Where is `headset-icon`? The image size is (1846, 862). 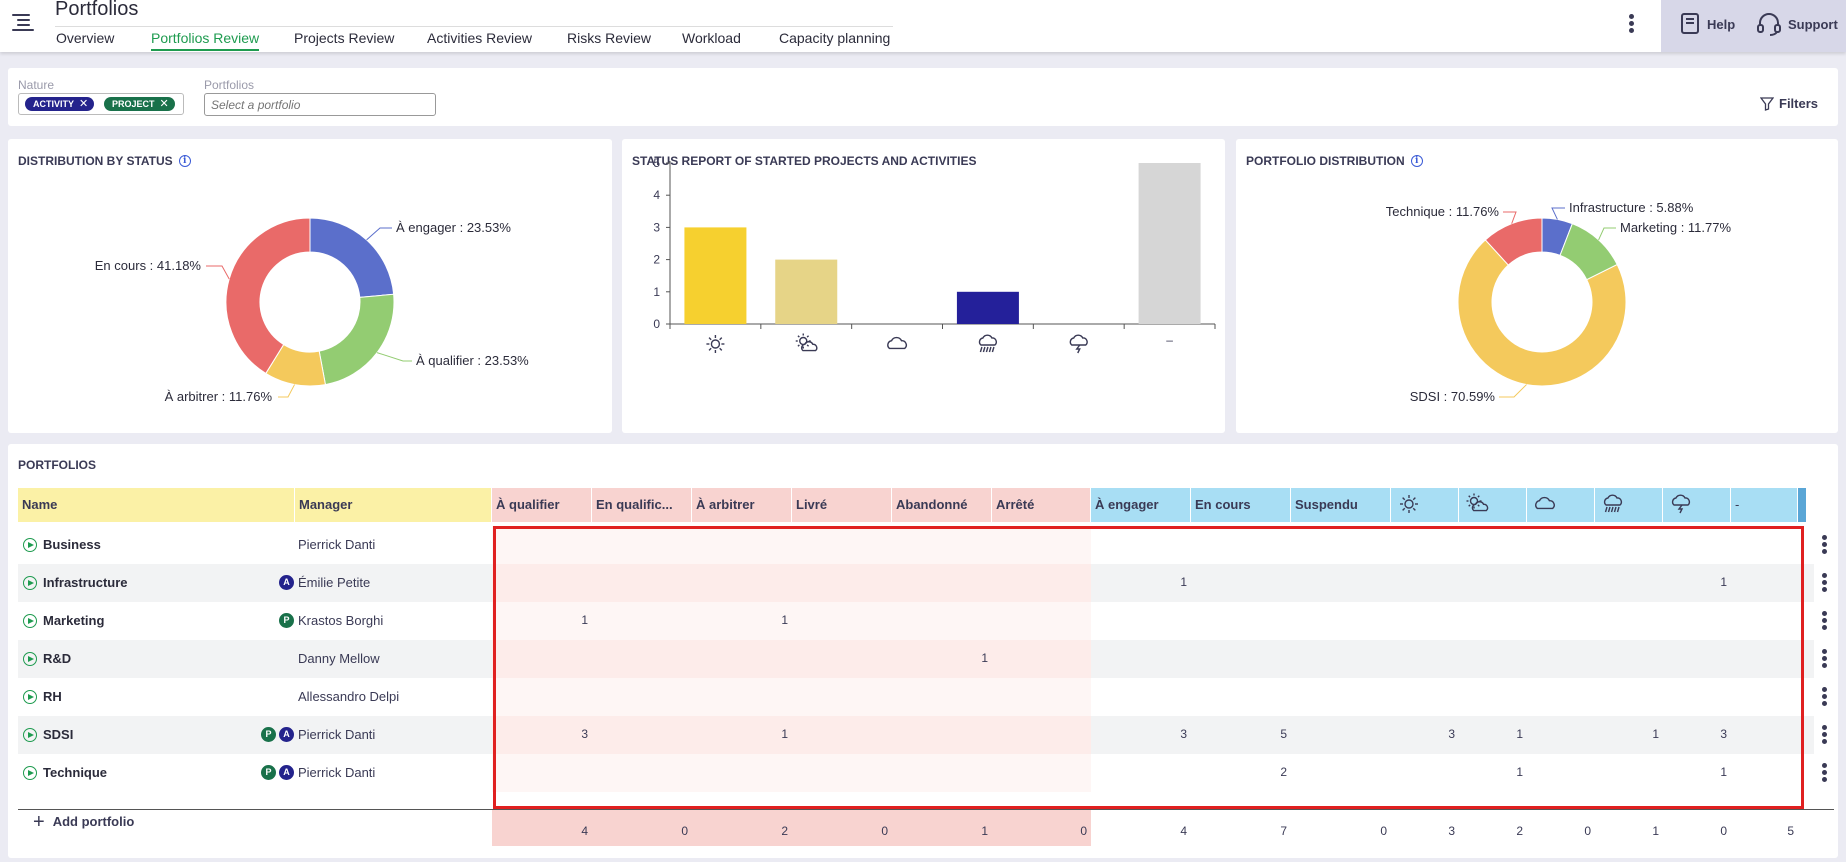
headset-icon is located at coordinates (1769, 24).